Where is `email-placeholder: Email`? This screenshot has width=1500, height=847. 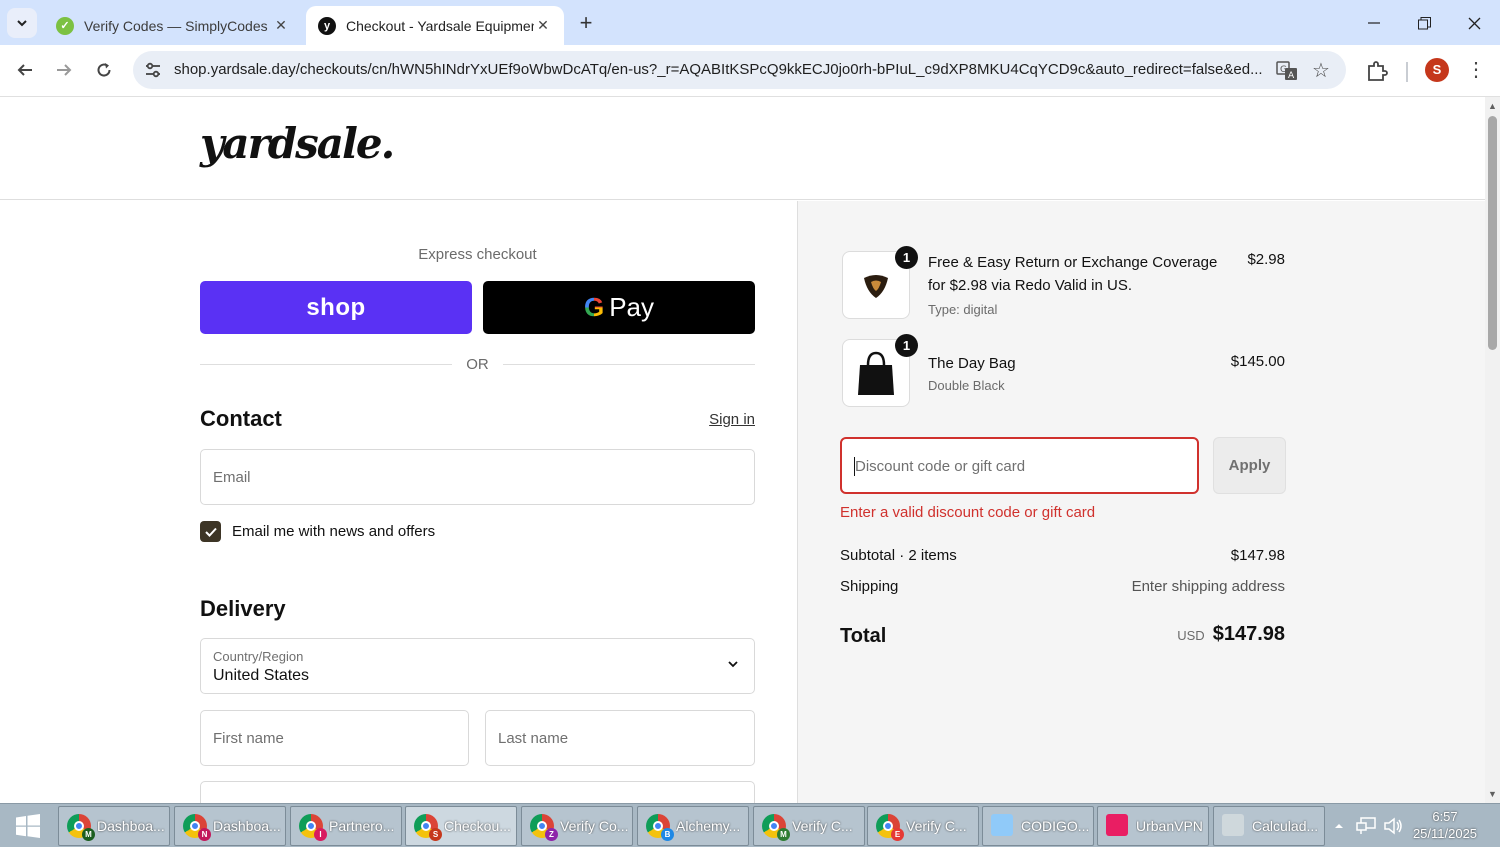 email-placeholder: Email is located at coordinates (232, 477).